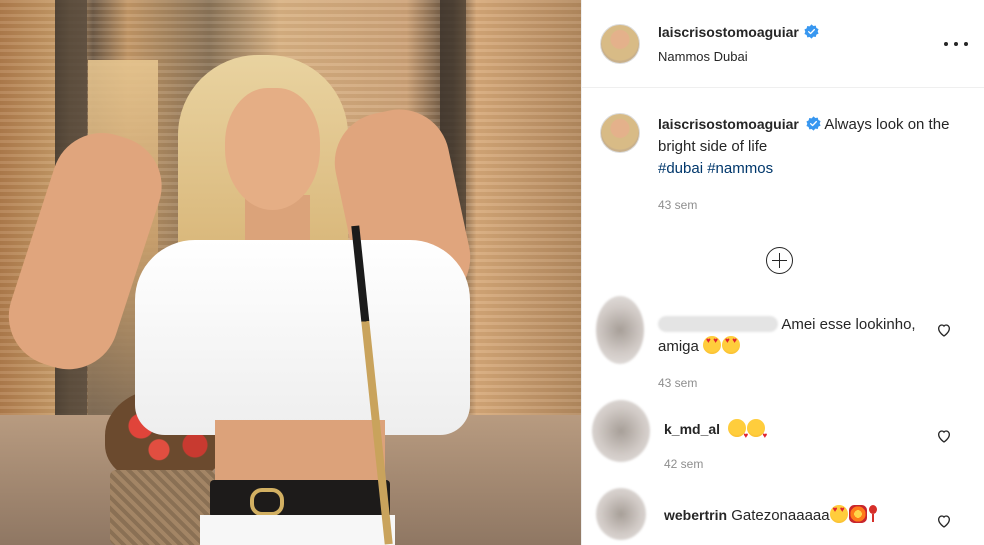 This screenshot has height=545, width=984. What do you see at coordinates (728, 31) in the screenshot?
I see `author-username: laiscrisostomoaguiar` at bounding box center [728, 31].